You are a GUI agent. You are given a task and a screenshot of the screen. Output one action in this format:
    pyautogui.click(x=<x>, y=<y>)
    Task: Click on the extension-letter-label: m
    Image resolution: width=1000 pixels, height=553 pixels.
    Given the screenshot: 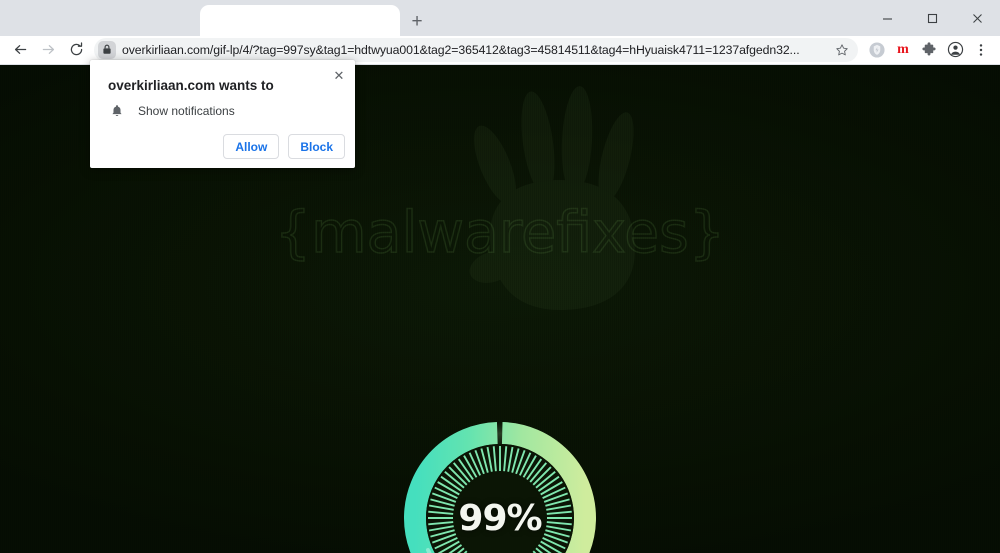 What is the action you would take?
    pyautogui.click(x=903, y=49)
    